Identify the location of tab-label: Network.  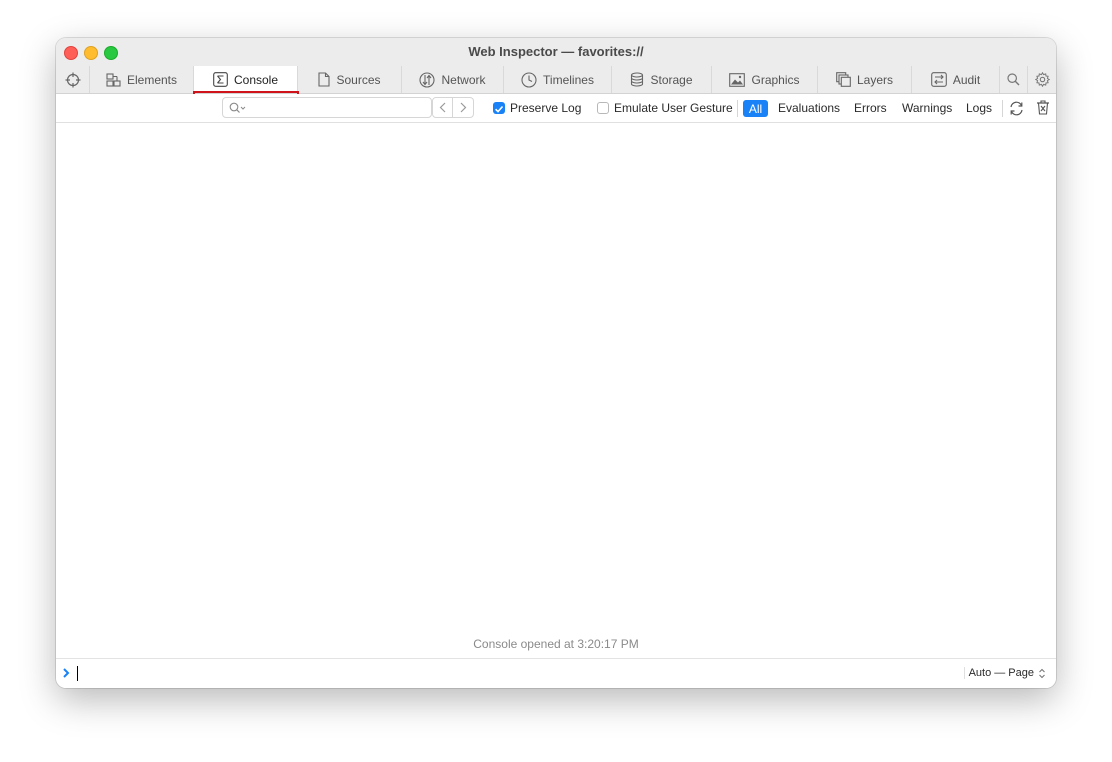
(463, 79).